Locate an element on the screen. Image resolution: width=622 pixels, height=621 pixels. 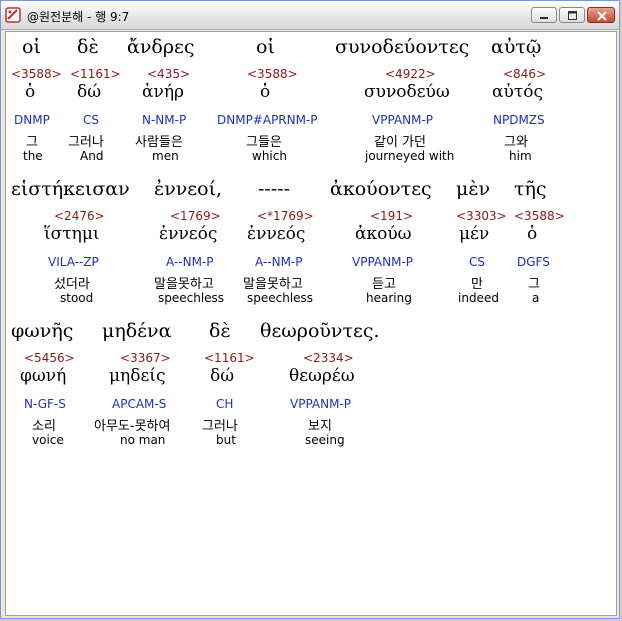
korean-gloss: 보지 is located at coordinates (320, 426).